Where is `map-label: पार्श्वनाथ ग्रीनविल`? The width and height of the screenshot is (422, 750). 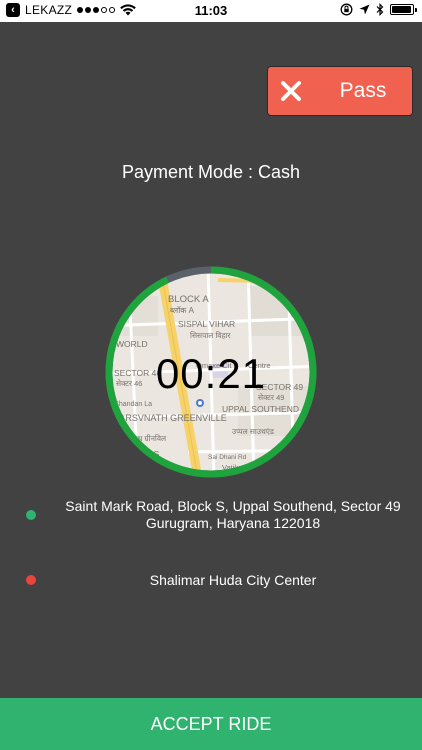
map-label: पार्श्वनाथ ग्रीनविल is located at coordinates (142, 438).